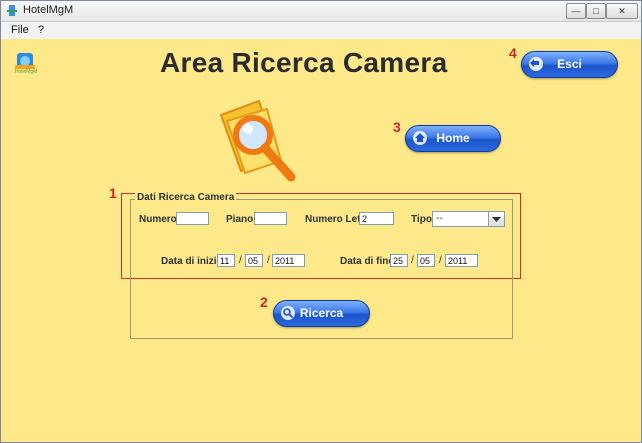 Image resolution: width=642 pixels, height=443 pixels. Describe the element at coordinates (336, 219) in the screenshot. I see `numero-letti-label: Numero Letti` at that location.